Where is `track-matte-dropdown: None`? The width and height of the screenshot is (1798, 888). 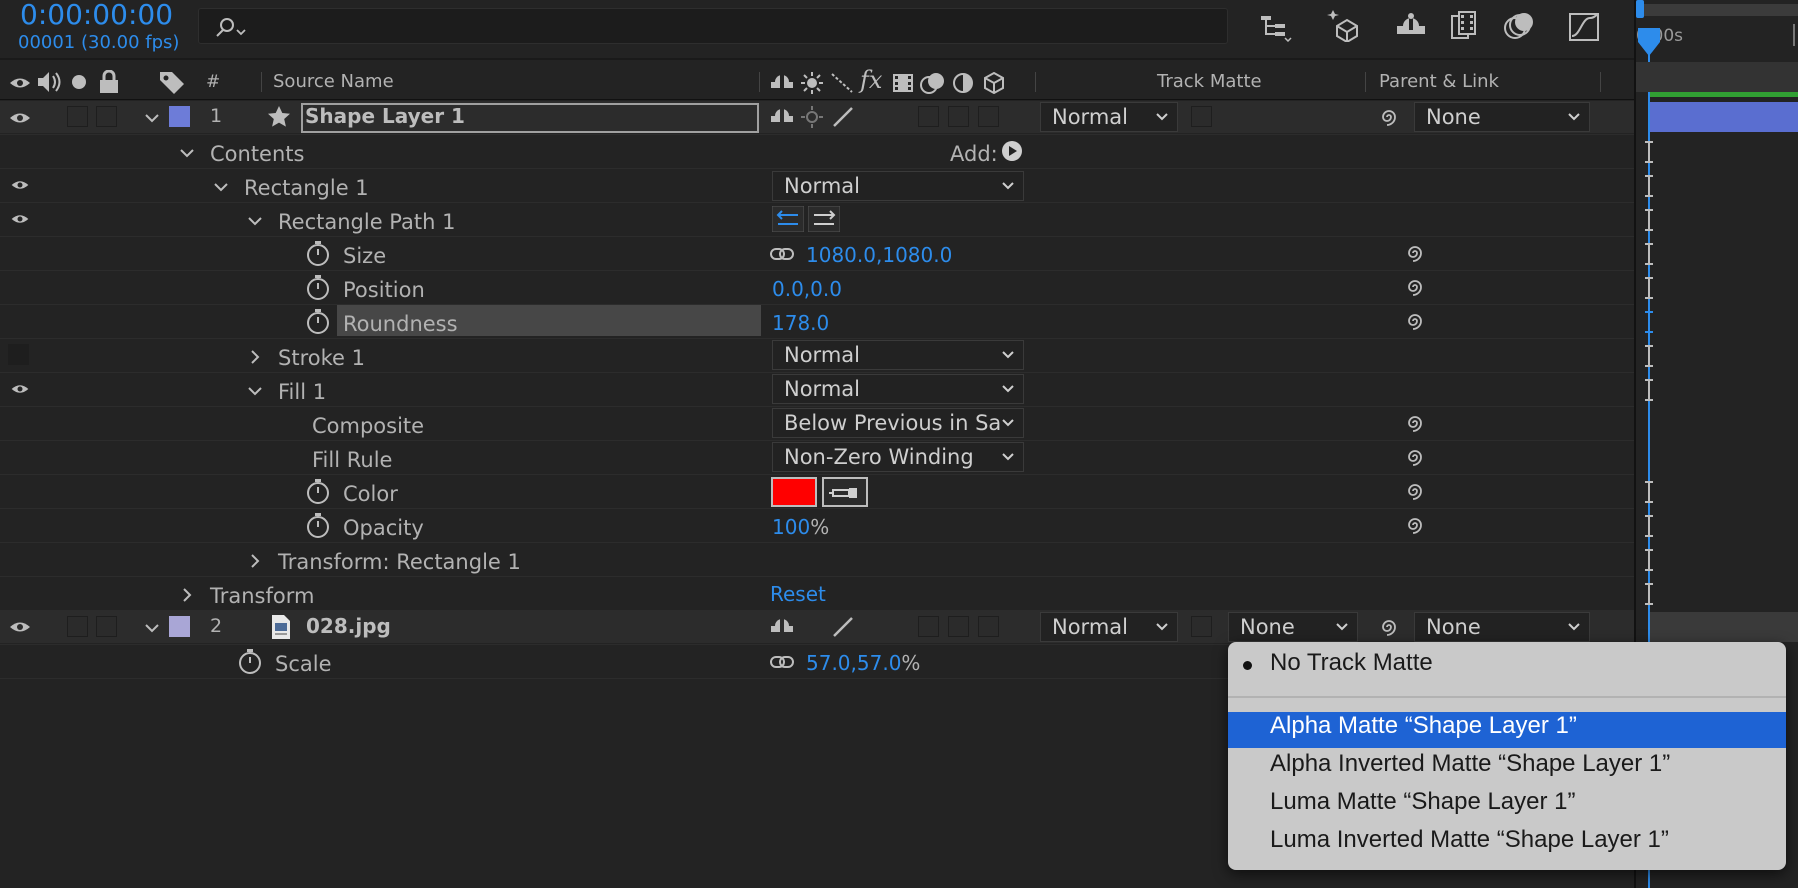
track-matte-dropdown: None is located at coordinates (1293, 627).